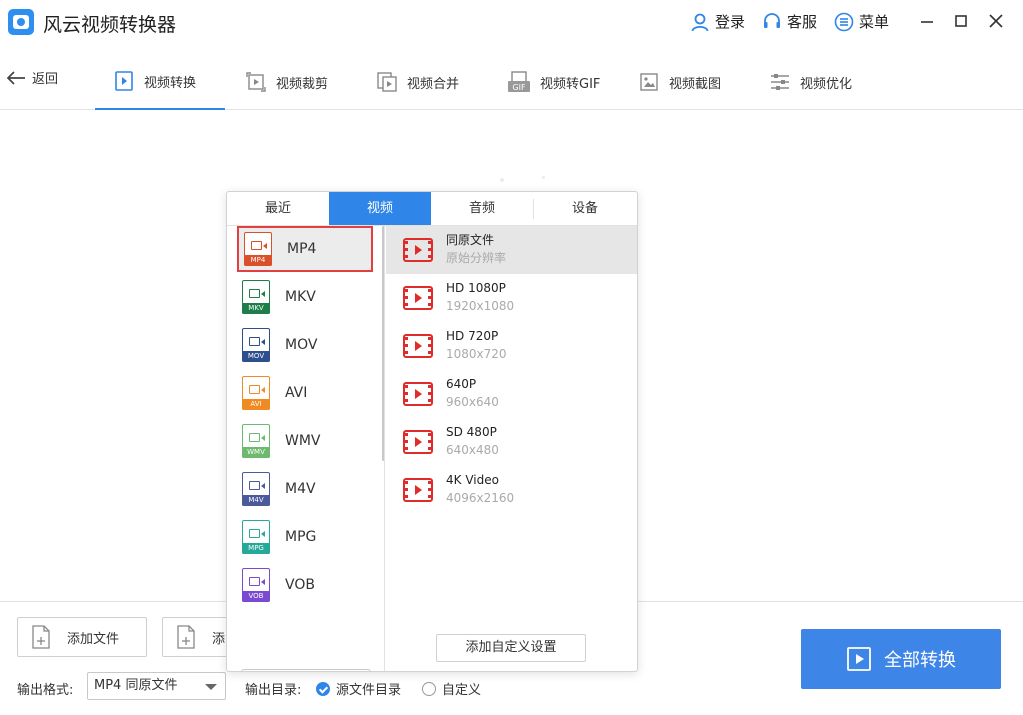 The height and width of the screenshot is (715, 1023). What do you see at coordinates (844, 21) in the screenshot?
I see `menu-icon` at bounding box center [844, 21].